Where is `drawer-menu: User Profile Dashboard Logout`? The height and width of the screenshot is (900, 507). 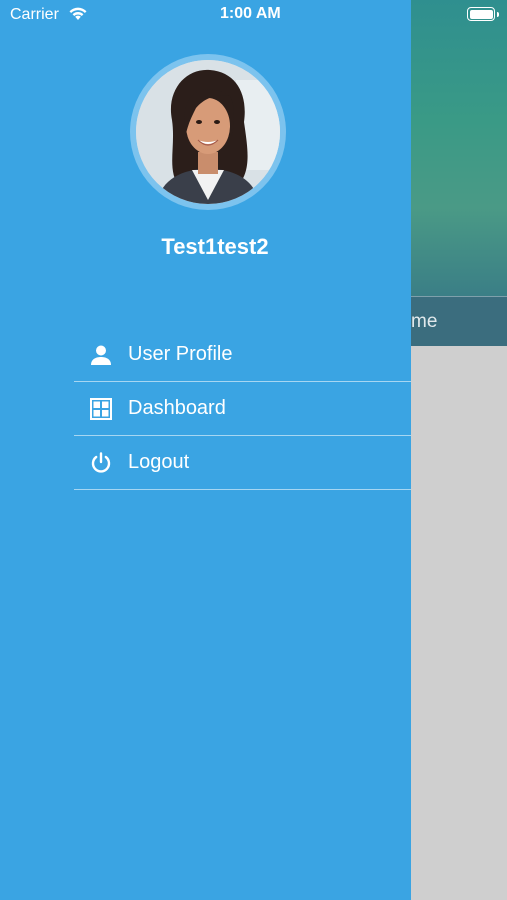
drawer-menu: User Profile Dashboard Logout is located at coordinates (242, 409).